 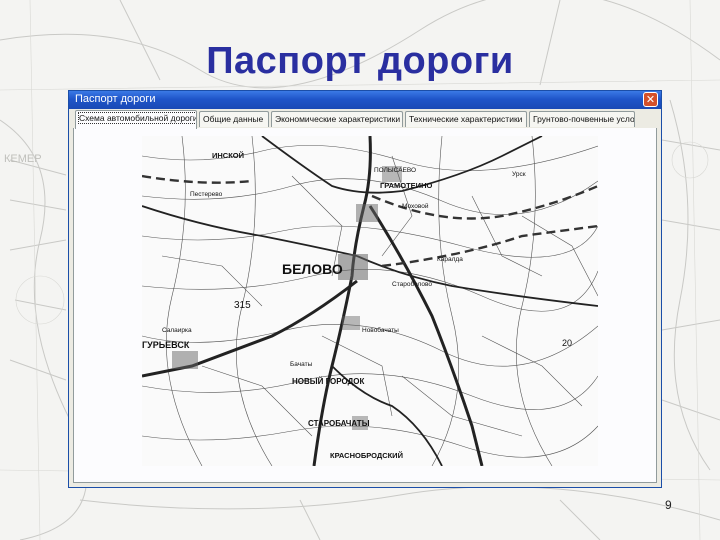 What do you see at coordinates (395, 170) in the screenshot?
I see `map-label-polysaevo: ПОЛЫСАЕВО` at bounding box center [395, 170].